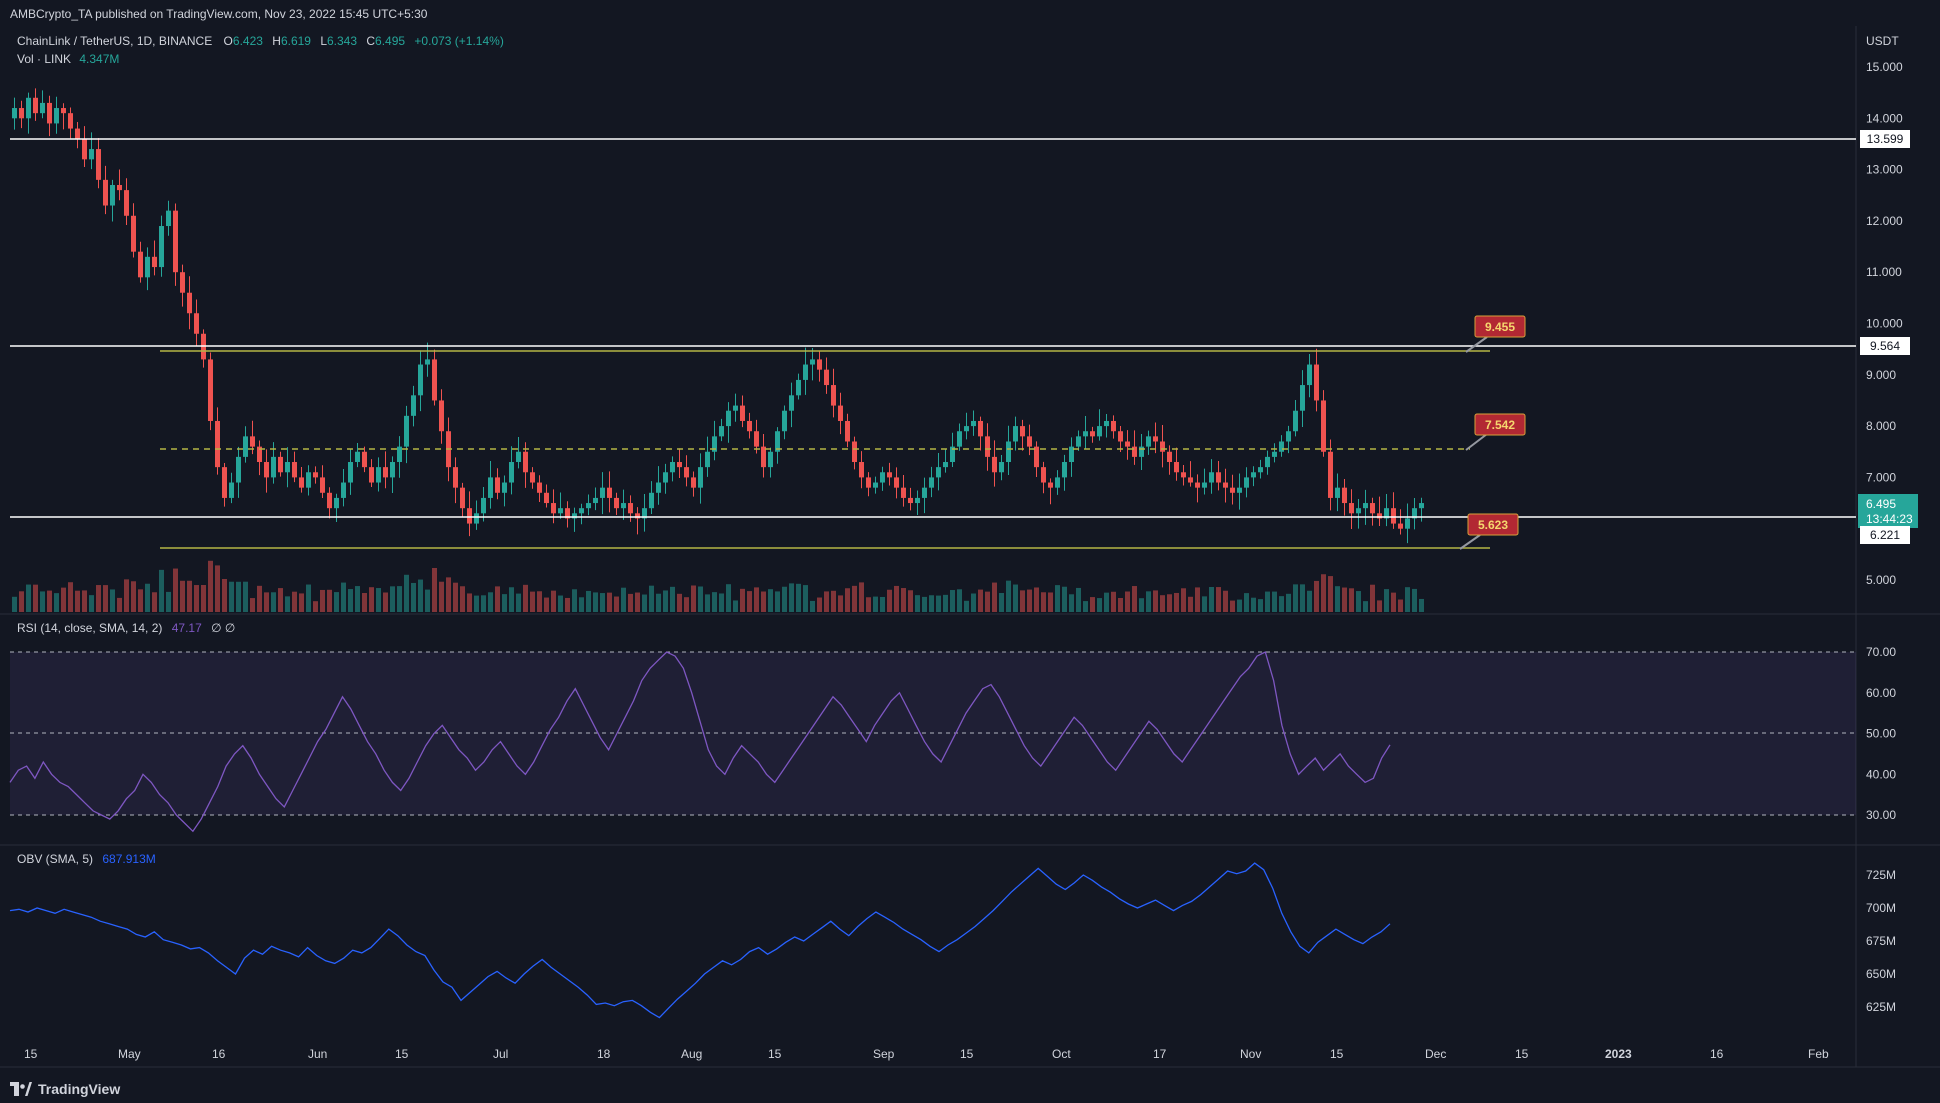 Image resolution: width=1940 pixels, height=1103 pixels. What do you see at coordinates (126, 628) in the screenshot?
I see `rsi-legend: RSI (14, close, SMA, 14, 2) 47.17 ∅ ∅` at bounding box center [126, 628].